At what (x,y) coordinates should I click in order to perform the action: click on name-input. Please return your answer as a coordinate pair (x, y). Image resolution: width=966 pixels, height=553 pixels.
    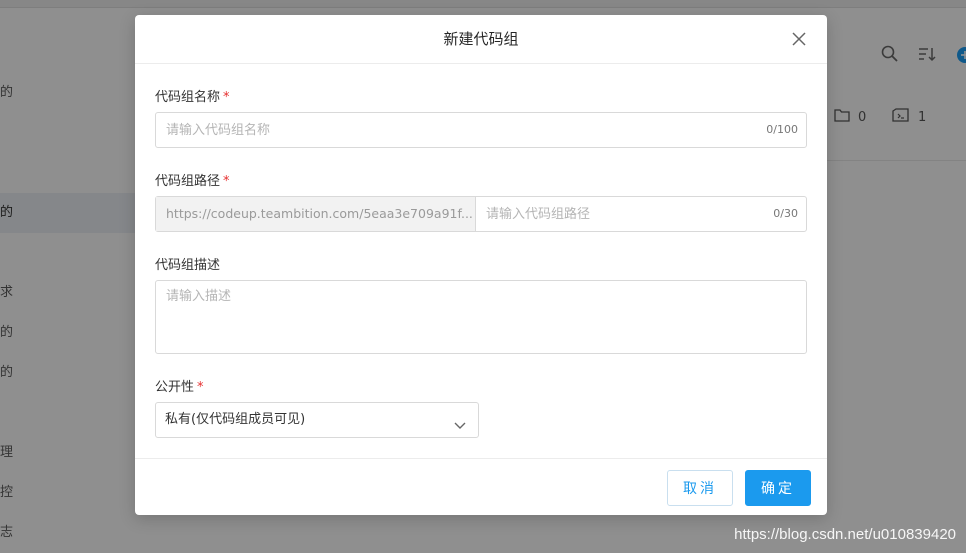
    Looking at the image, I should click on (451, 130).